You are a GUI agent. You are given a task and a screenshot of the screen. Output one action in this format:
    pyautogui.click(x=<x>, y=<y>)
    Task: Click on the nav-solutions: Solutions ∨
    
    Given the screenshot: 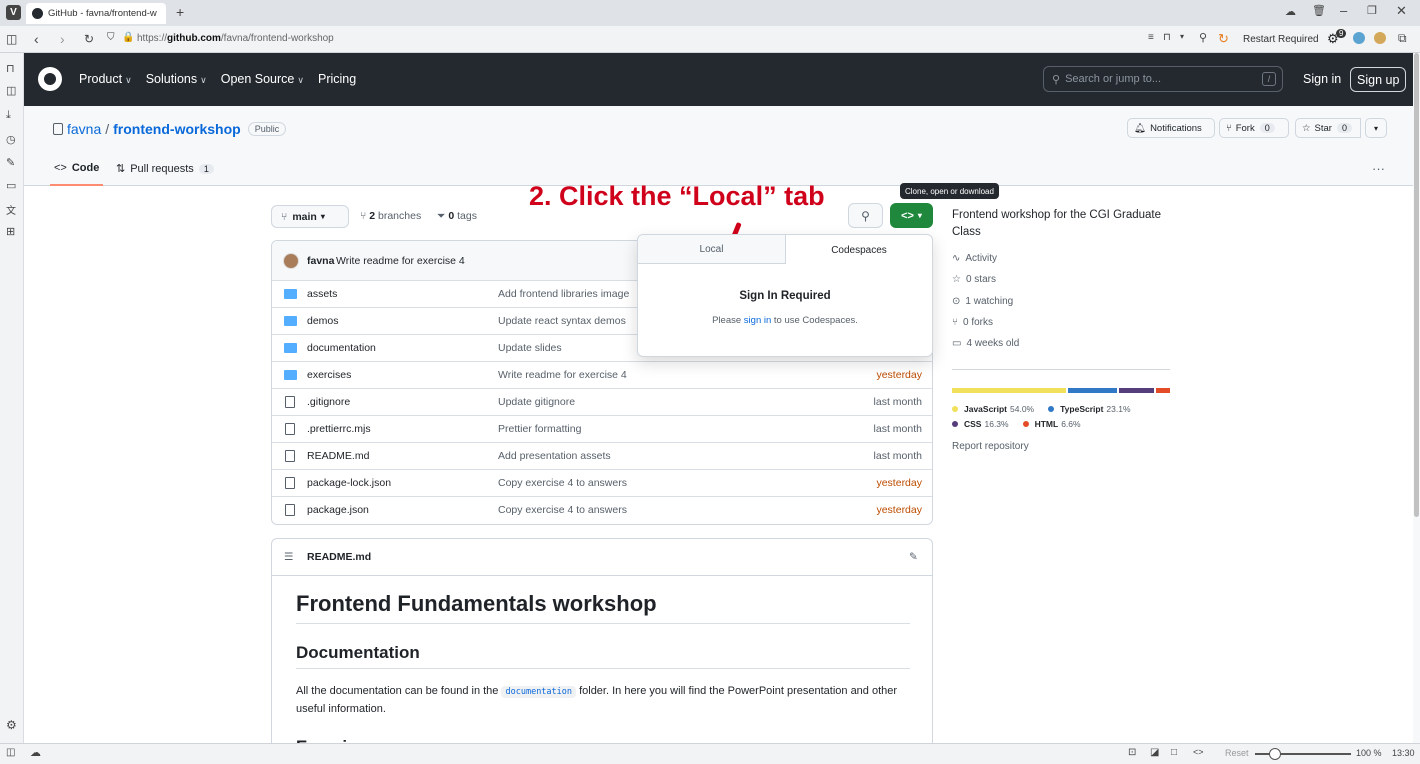 What is the action you would take?
    pyautogui.click(x=176, y=79)
    